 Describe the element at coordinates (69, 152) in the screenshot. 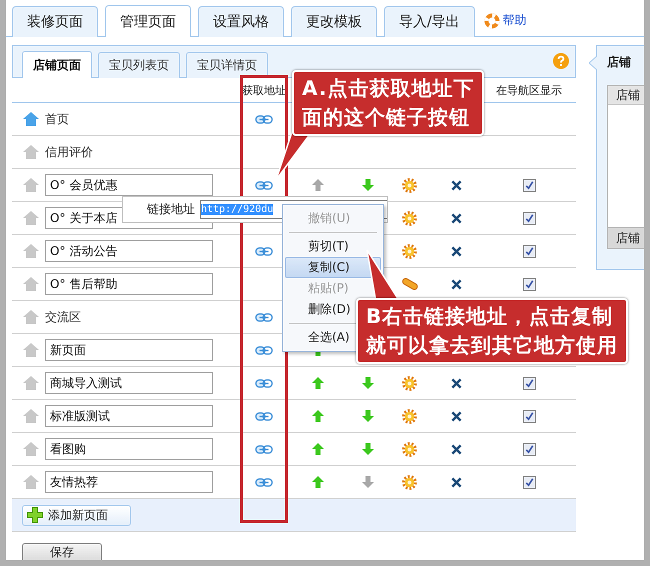

I see `page-name: 信用评价` at that location.